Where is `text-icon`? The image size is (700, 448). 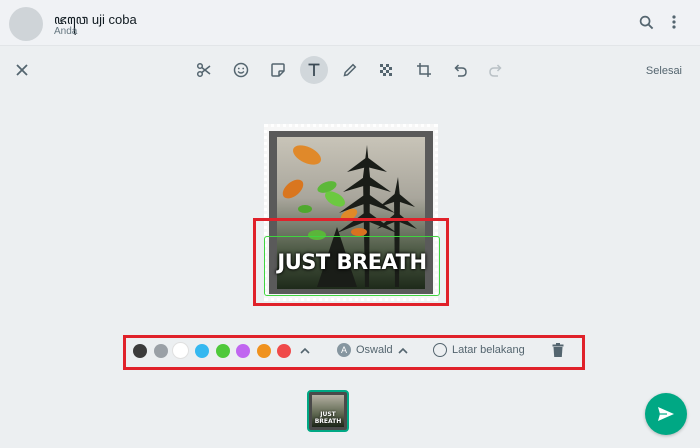 text-icon is located at coordinates (314, 70).